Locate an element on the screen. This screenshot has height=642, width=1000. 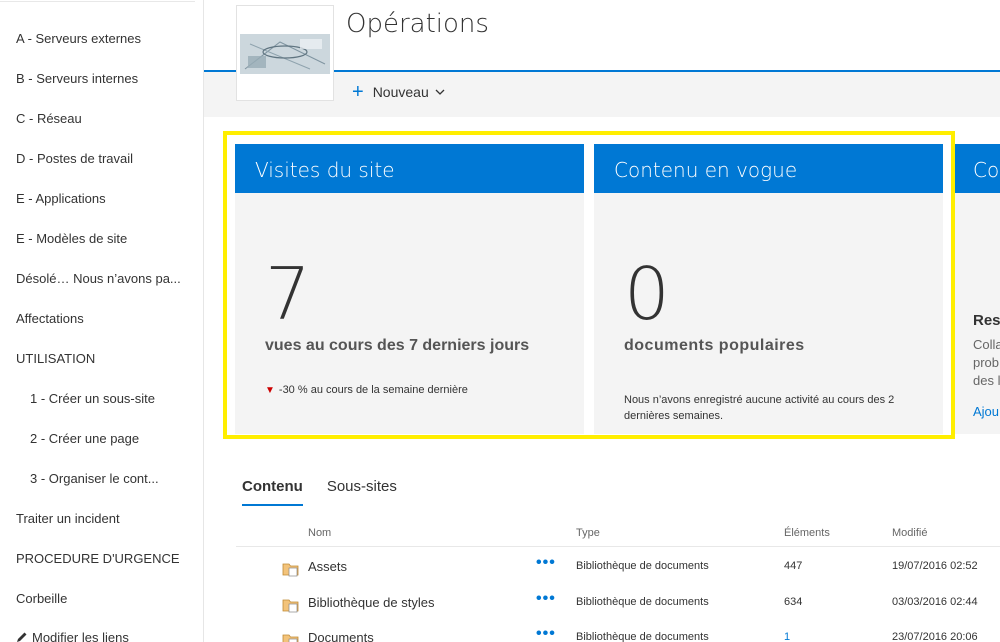
nav-item: PROCEDURE D'URGENCE is located at coordinates (98, 558).